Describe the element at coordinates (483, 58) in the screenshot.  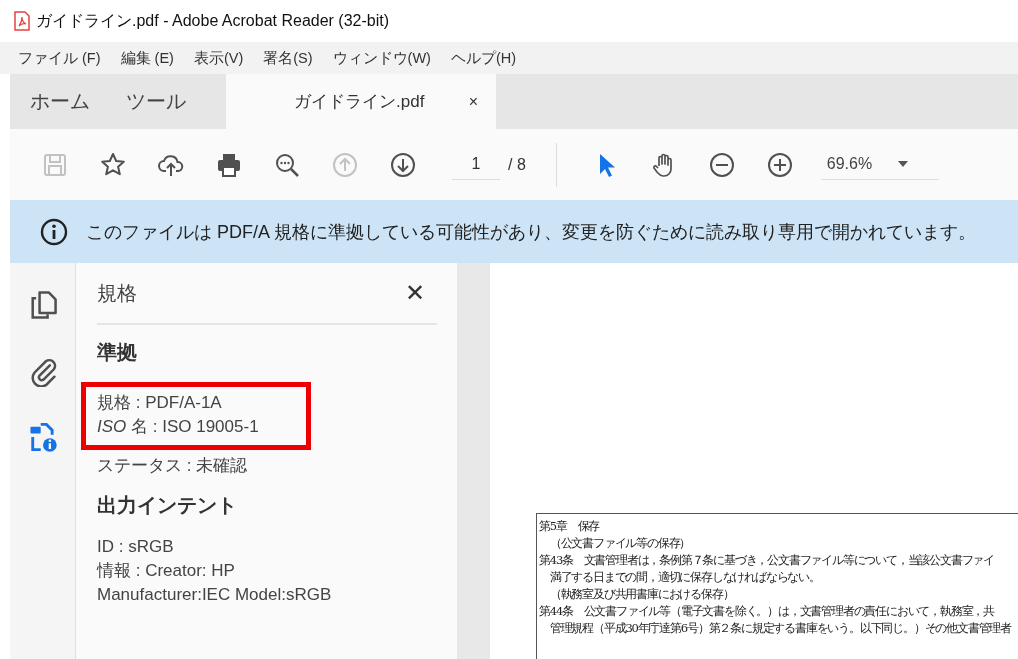
I see `menu-item: ヘルプ(H)` at that location.